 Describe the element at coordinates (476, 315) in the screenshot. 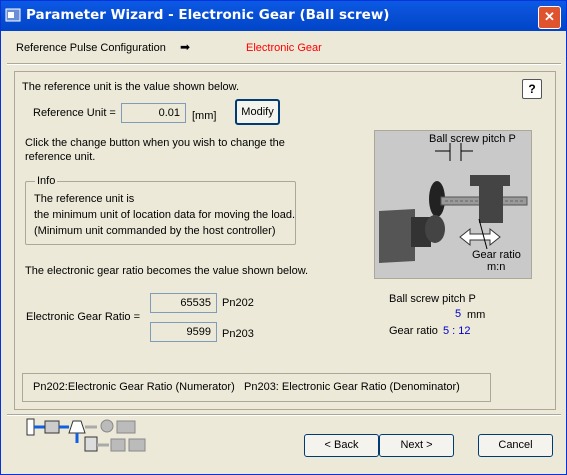

I see `pitch-summary-unit: mm` at that location.